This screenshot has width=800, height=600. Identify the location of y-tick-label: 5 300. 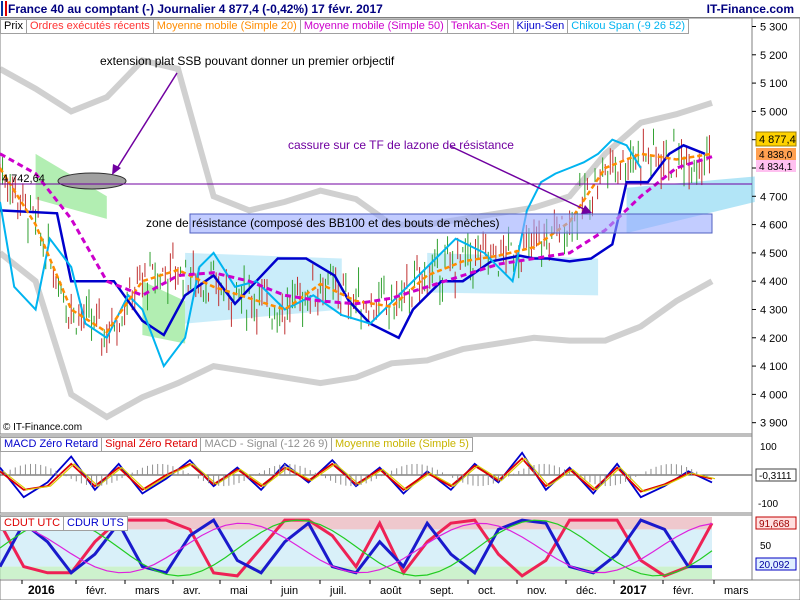
(774, 27).